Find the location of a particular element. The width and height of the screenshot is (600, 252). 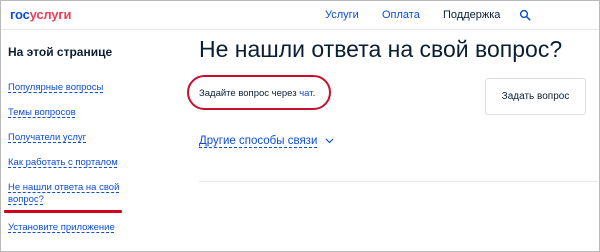

red-highlight-underline is located at coordinates (63, 211).